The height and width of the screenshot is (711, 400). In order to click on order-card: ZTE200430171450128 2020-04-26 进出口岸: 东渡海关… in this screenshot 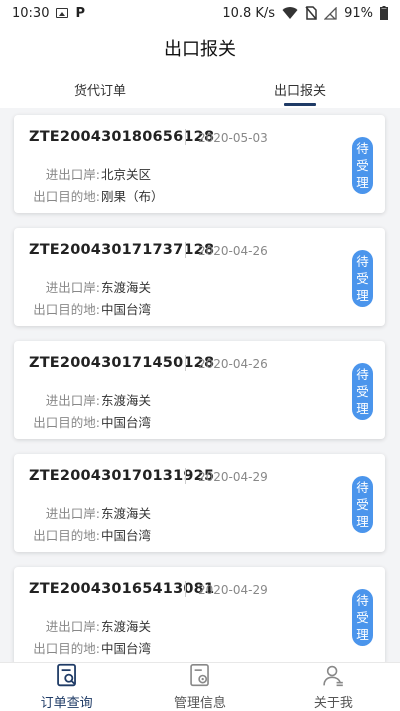, I will do `click(199, 390)`.